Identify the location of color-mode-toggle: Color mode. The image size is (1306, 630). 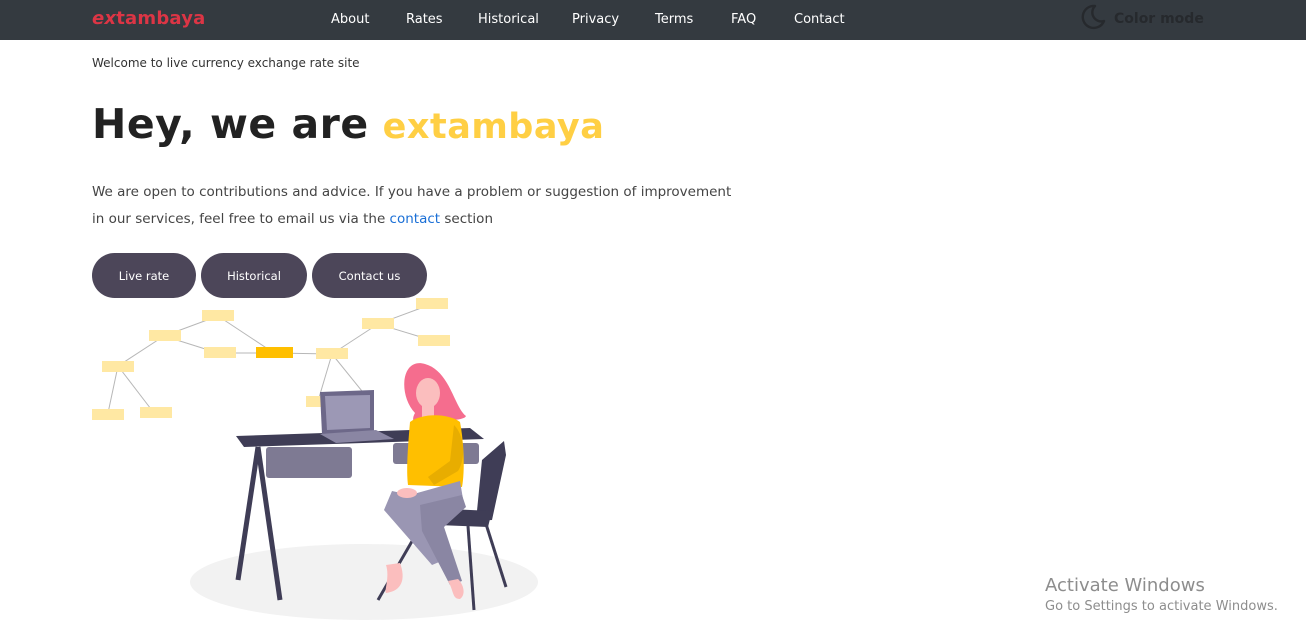
(1142, 19).